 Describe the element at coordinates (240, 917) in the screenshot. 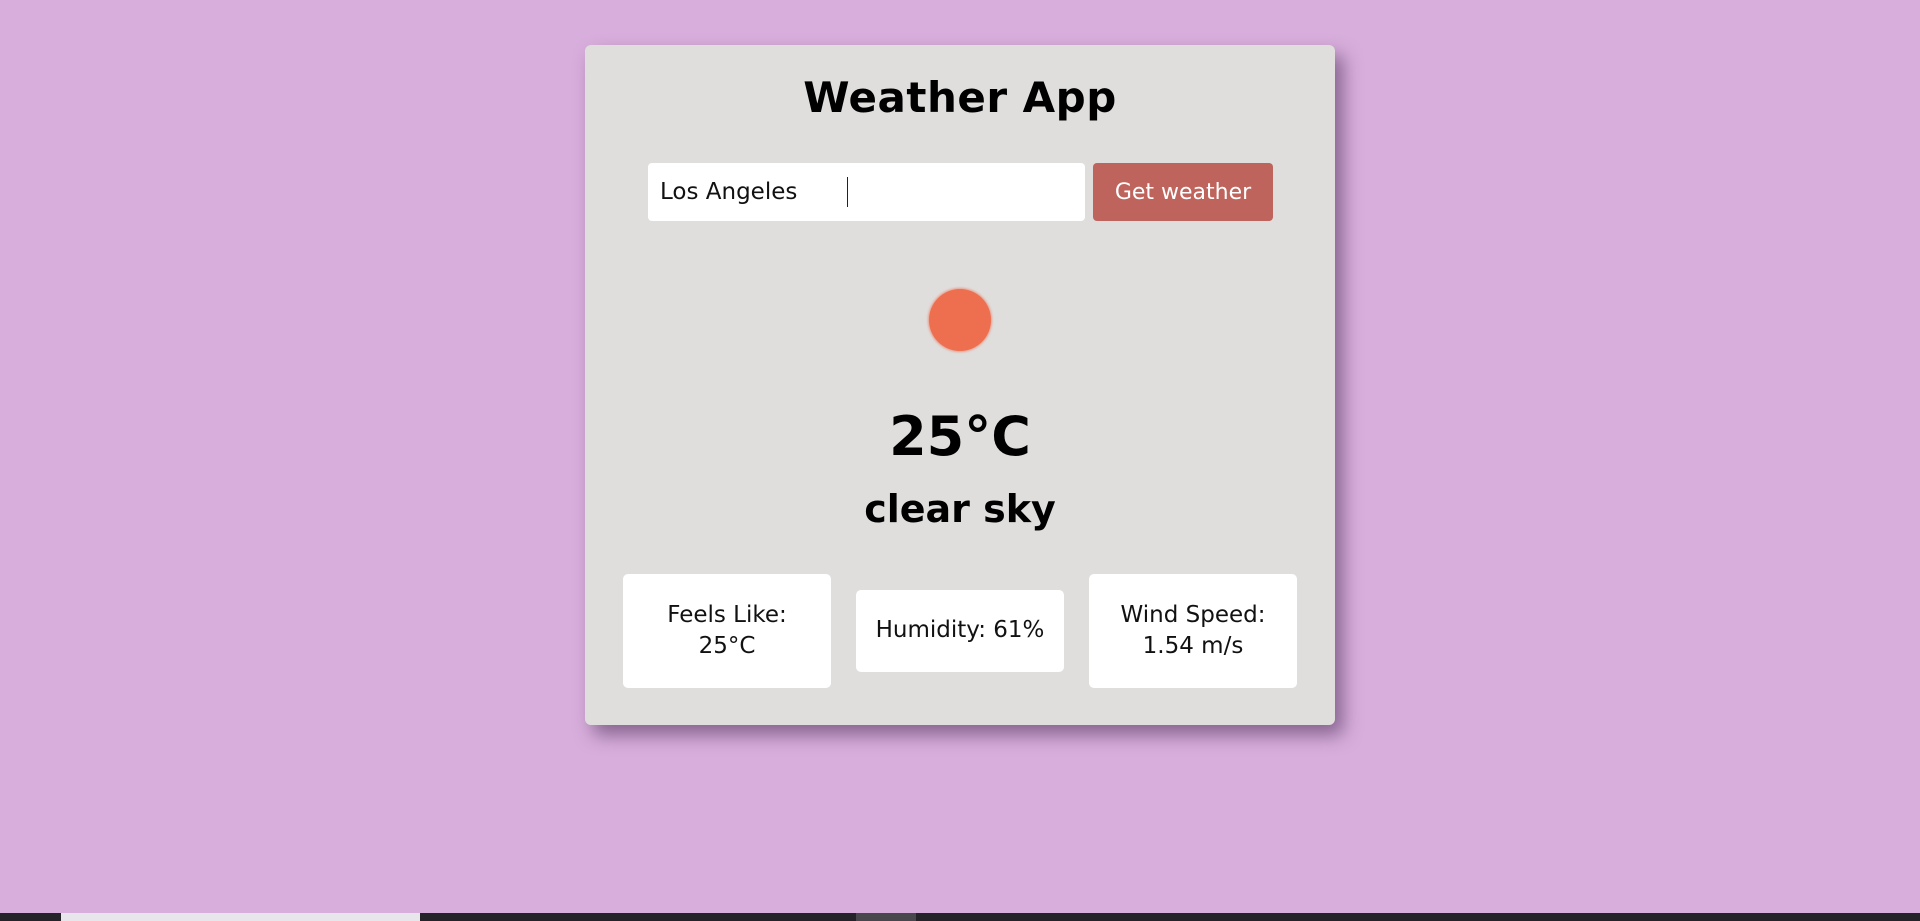

I see `taskbar-active-window` at that location.